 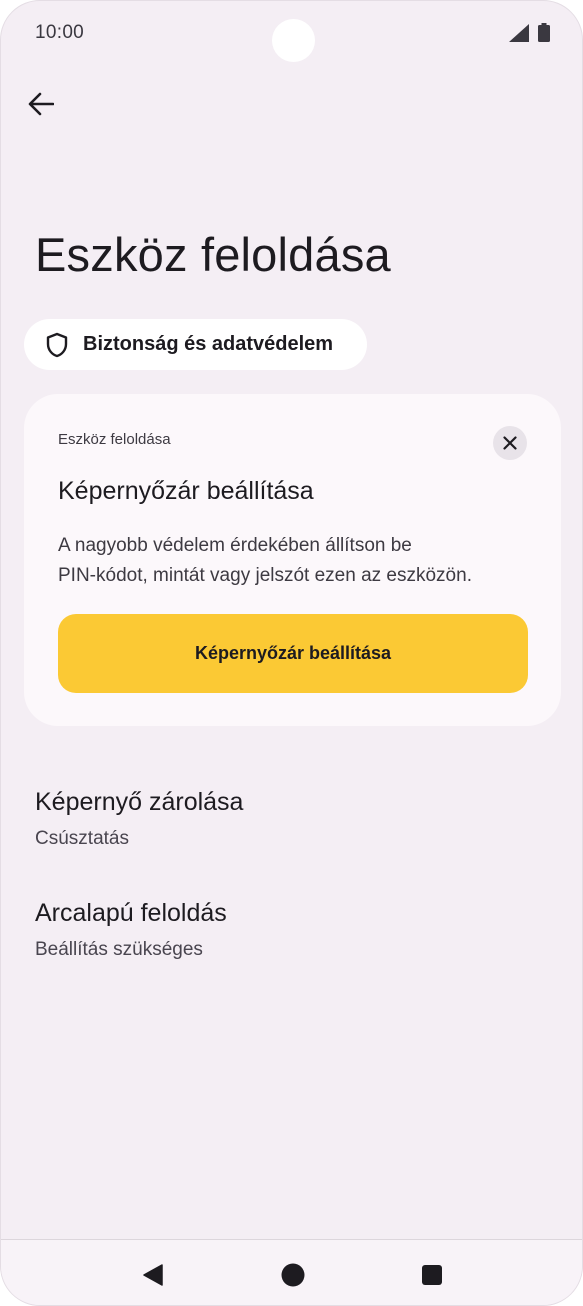 What do you see at coordinates (131, 913) in the screenshot?
I see `setting-title: Arcalapú feloldás` at bounding box center [131, 913].